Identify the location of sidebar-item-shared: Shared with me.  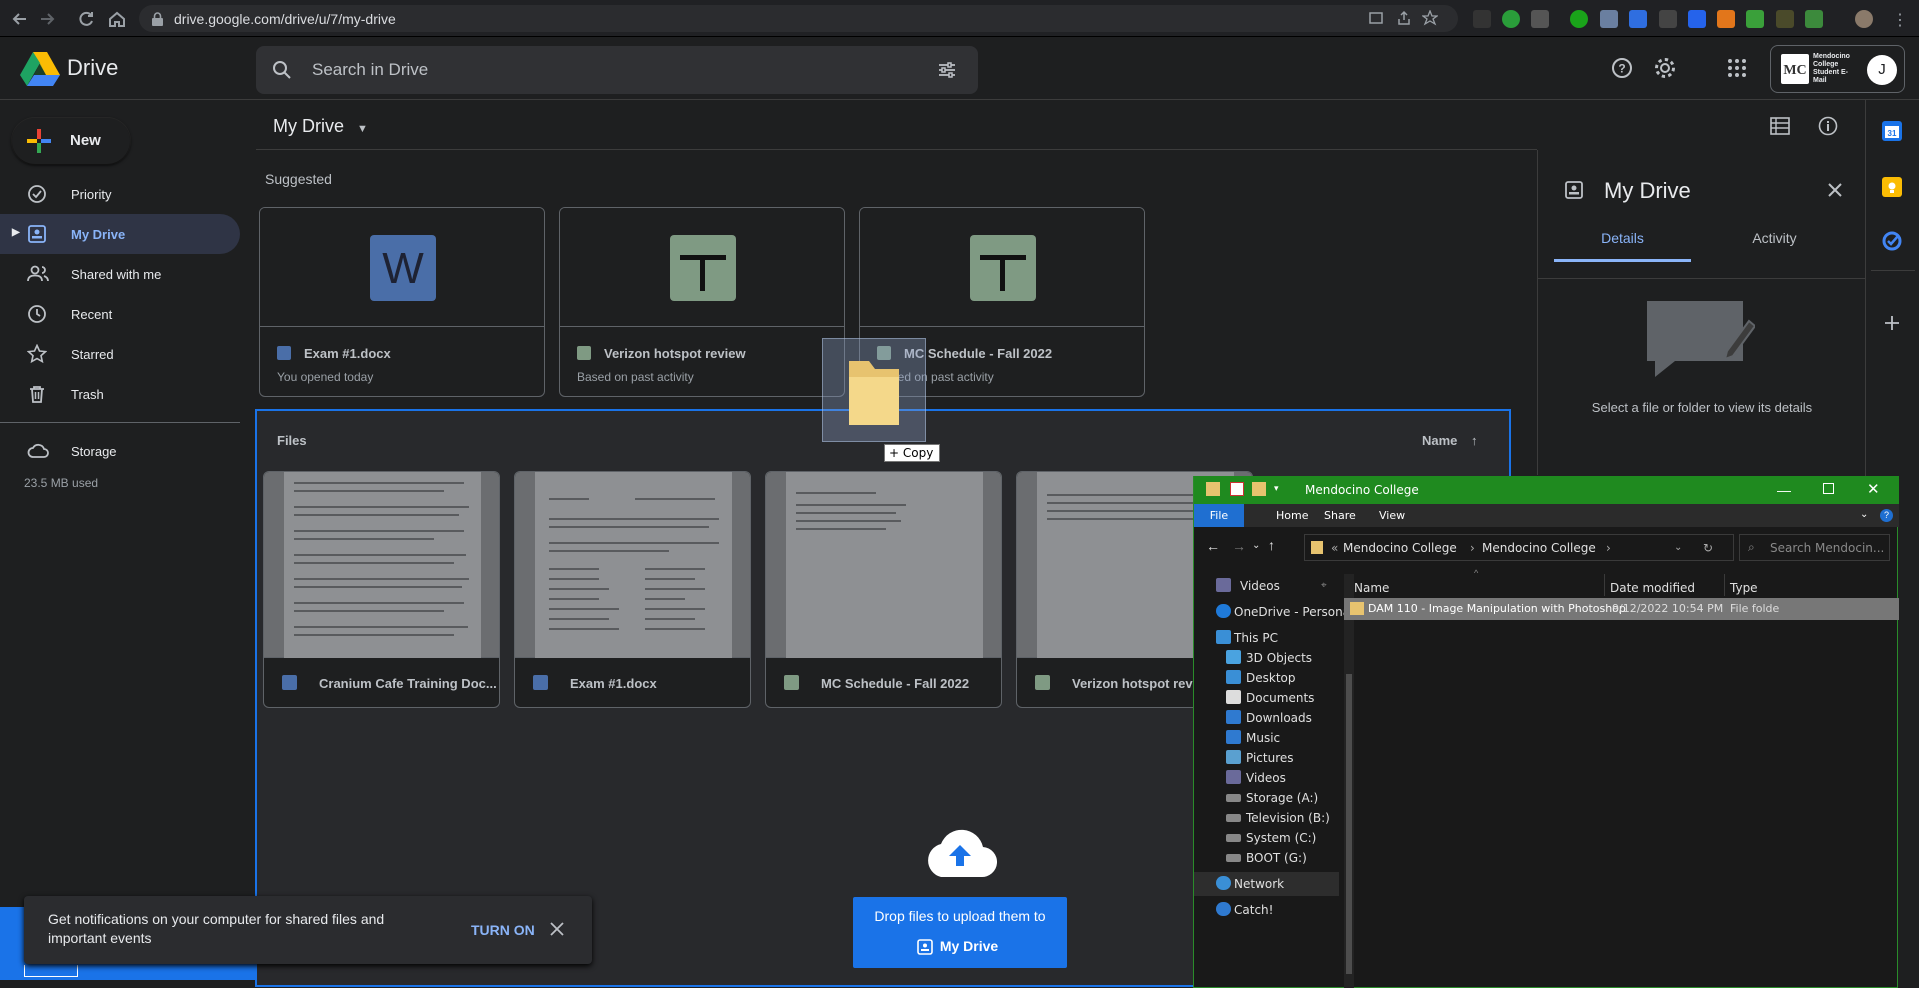
(120, 274).